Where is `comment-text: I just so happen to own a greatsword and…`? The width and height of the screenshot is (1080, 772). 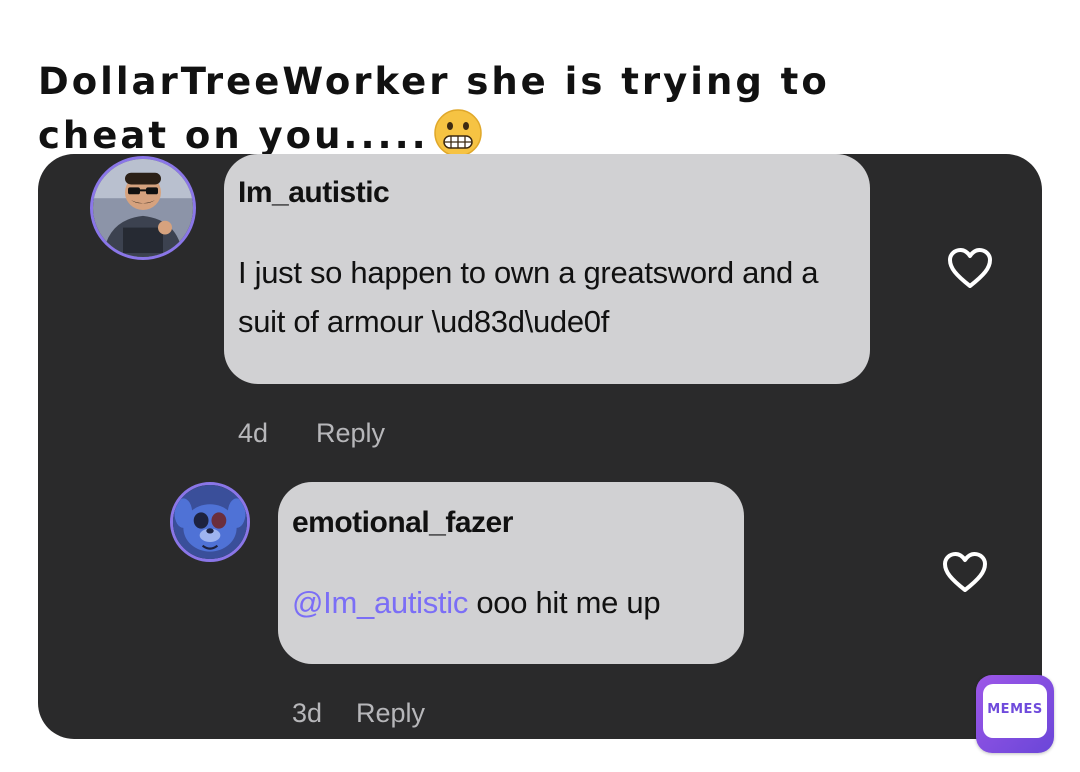
comment-text: I just so happen to own a greatsword and… is located at coordinates (528, 297).